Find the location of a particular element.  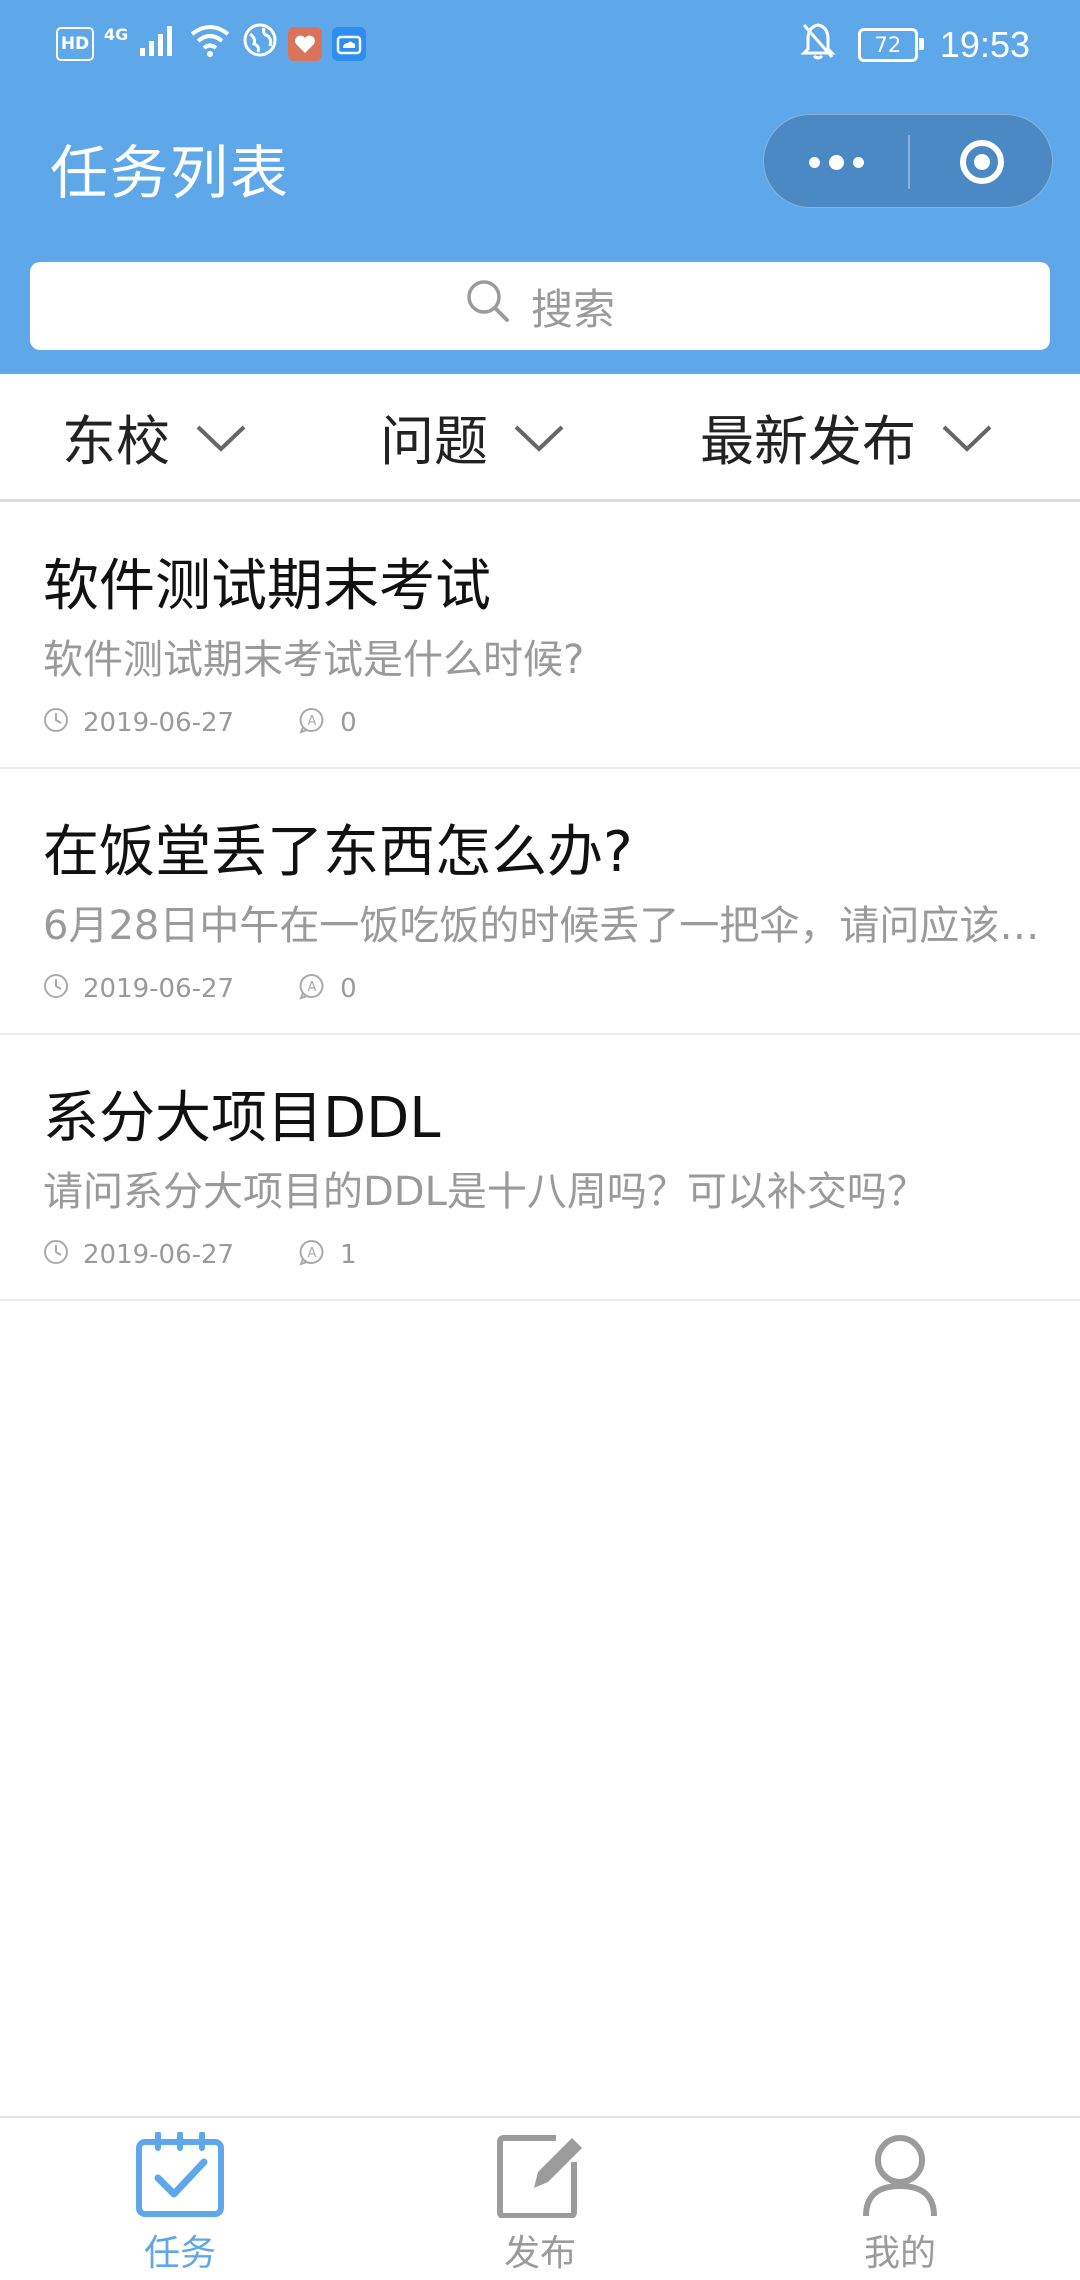

tab-label: 发布 is located at coordinates (539, 2253).